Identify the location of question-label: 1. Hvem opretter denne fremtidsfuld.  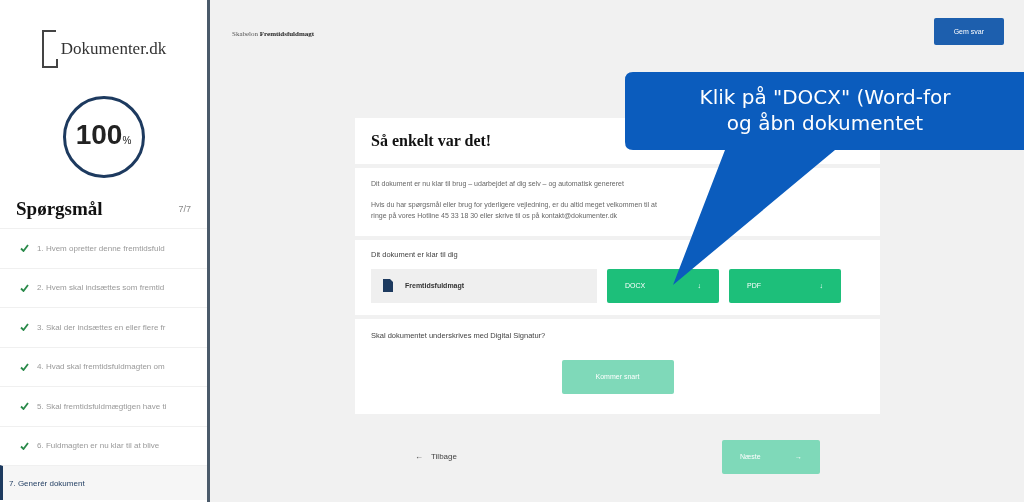
(101, 248).